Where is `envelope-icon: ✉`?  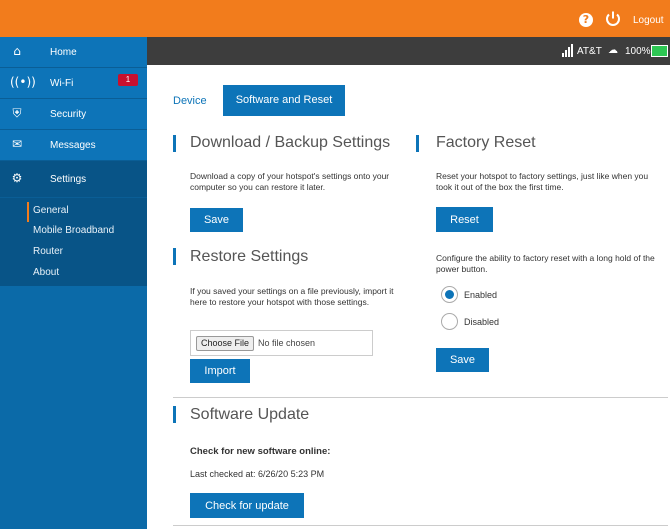 envelope-icon: ✉ is located at coordinates (17, 144).